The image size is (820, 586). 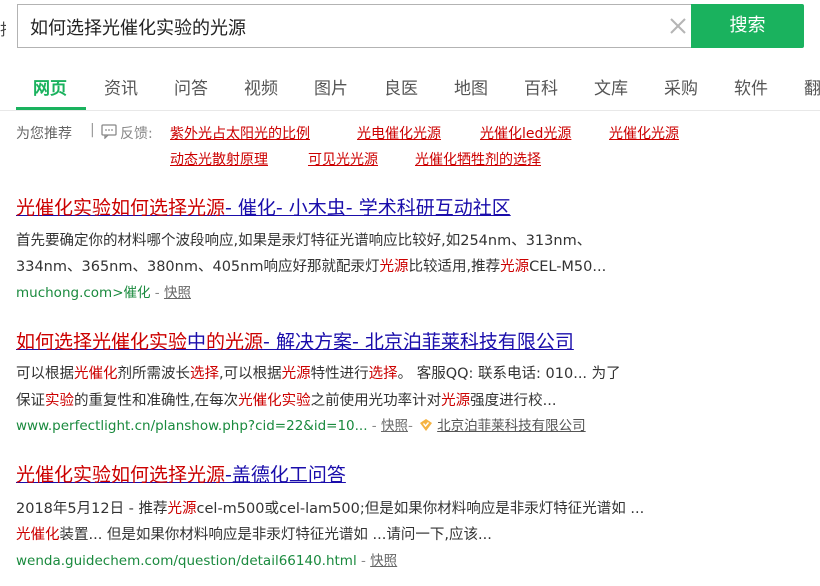 I want to click on recommend-link: 紫外光占太阳光的比例, so click(x=240, y=133).